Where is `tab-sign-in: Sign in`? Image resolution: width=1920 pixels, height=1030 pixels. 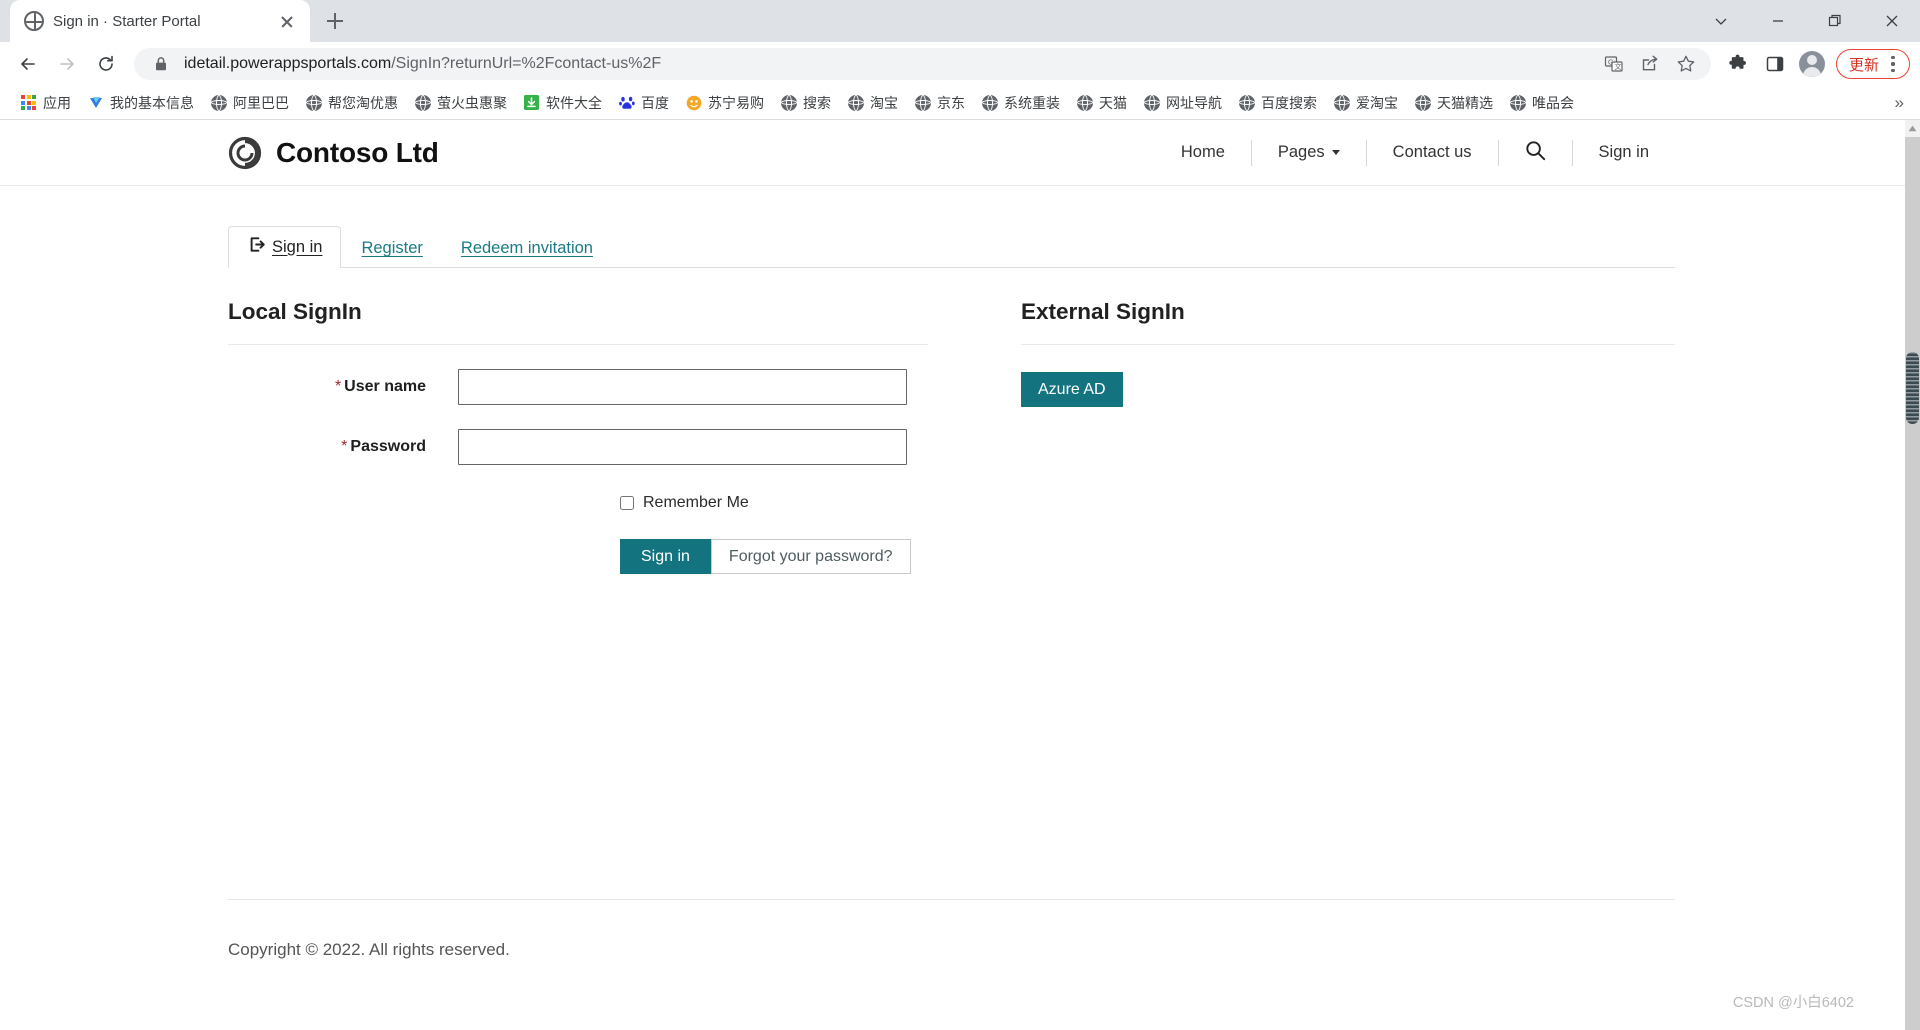 tab-sign-in: Sign in is located at coordinates (285, 247).